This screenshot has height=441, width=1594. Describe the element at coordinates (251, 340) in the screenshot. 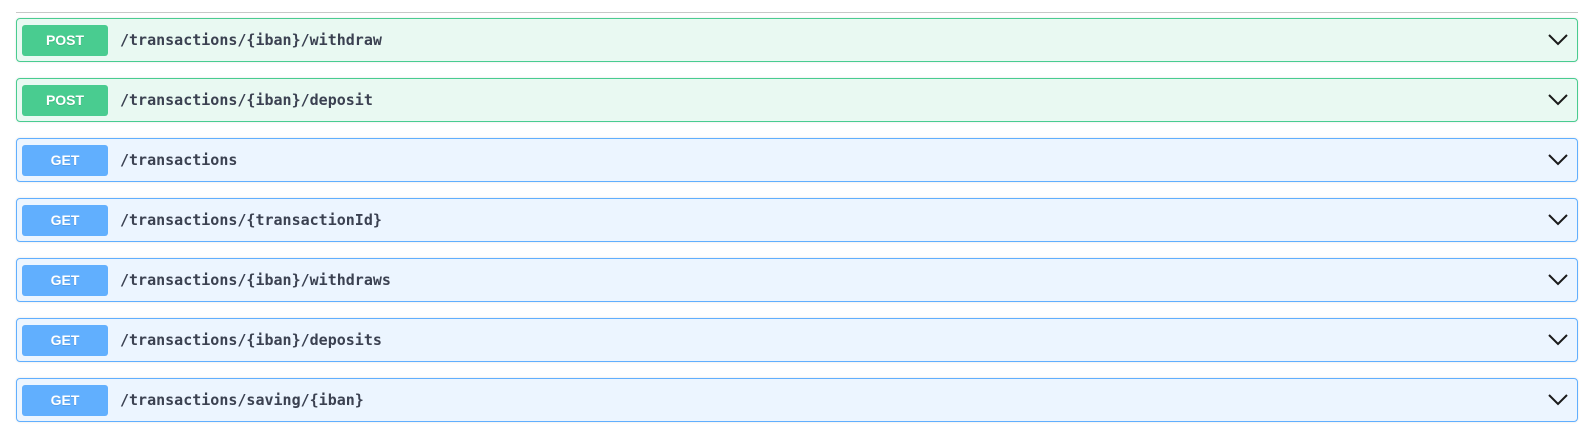

I see `operation-path: /transactions/{iban}/deposits` at that location.